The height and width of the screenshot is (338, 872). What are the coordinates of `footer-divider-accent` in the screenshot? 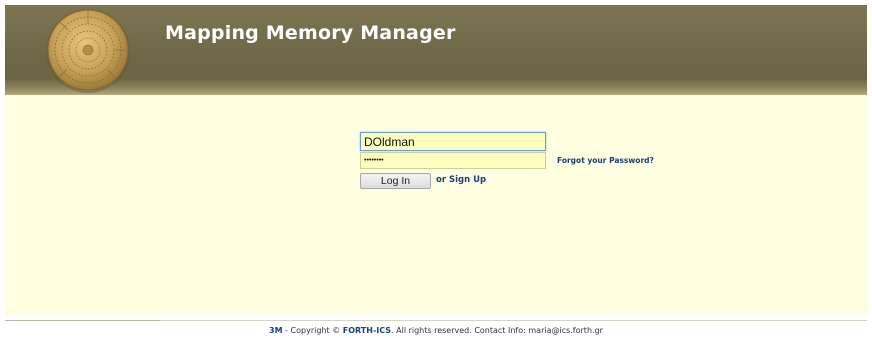 It's located at (82, 320).